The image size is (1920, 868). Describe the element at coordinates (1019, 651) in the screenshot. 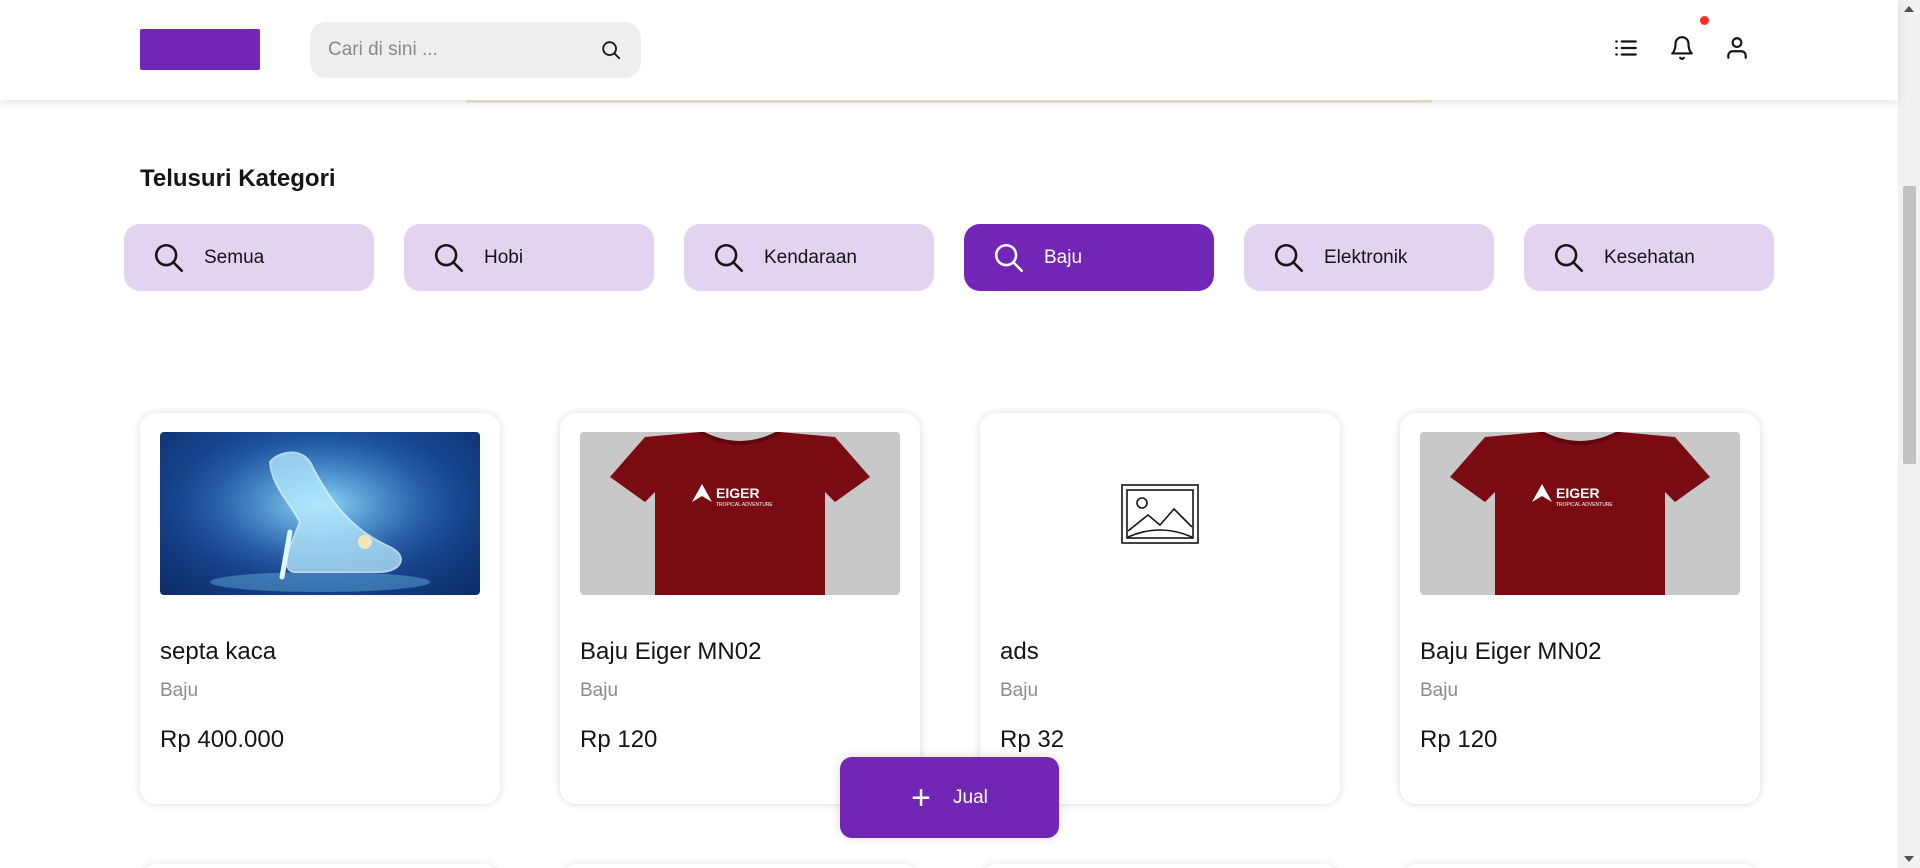

I see `product-name: ads` at that location.